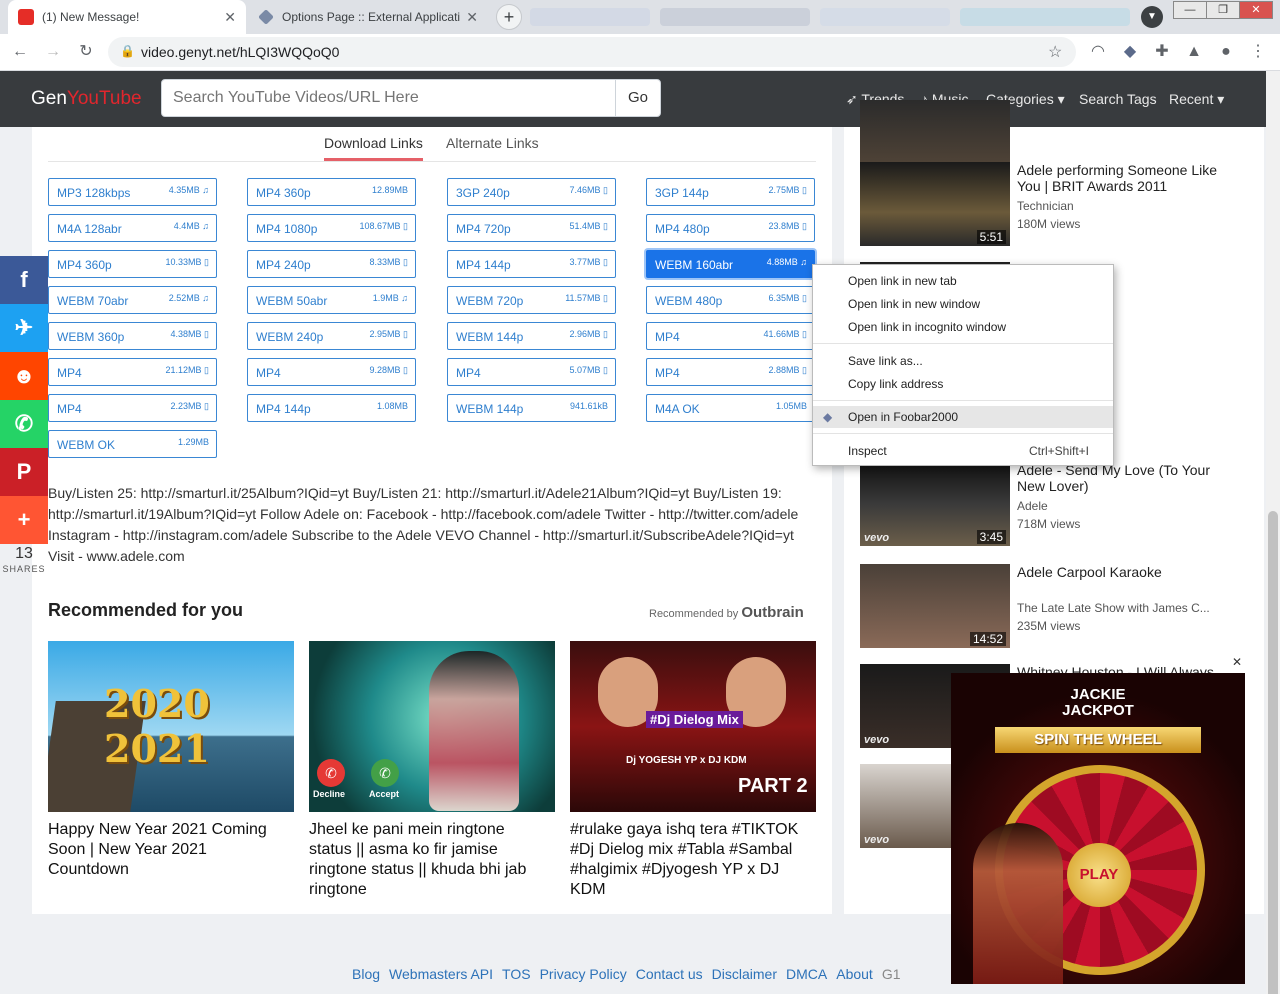 Image resolution: width=1280 pixels, height=994 pixels. I want to click on menu-open-incognito: Open link in incognito window, so click(963, 327).